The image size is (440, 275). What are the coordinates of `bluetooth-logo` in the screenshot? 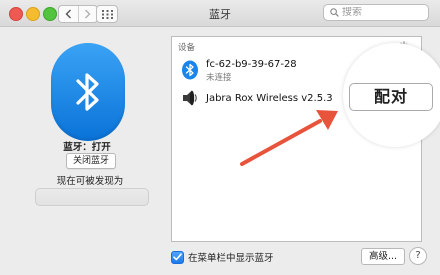 It's located at (88, 92).